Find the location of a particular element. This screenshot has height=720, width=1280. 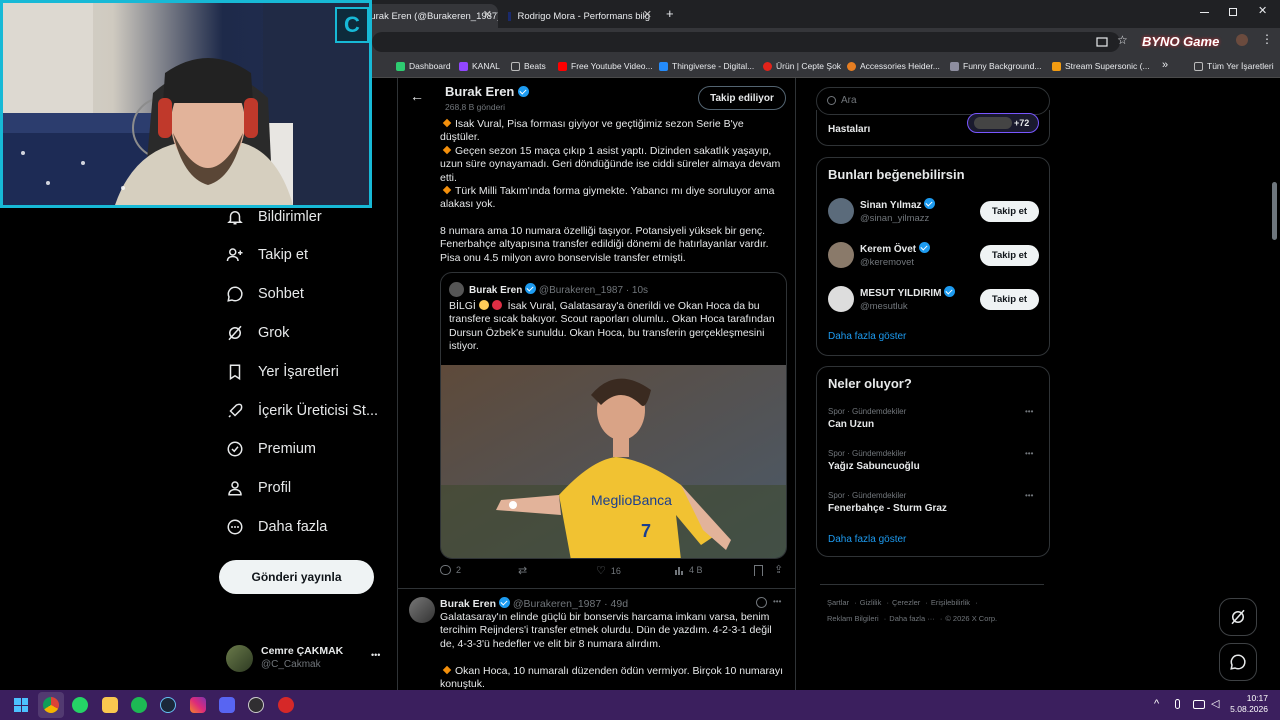

steam-icon is located at coordinates (168, 705).